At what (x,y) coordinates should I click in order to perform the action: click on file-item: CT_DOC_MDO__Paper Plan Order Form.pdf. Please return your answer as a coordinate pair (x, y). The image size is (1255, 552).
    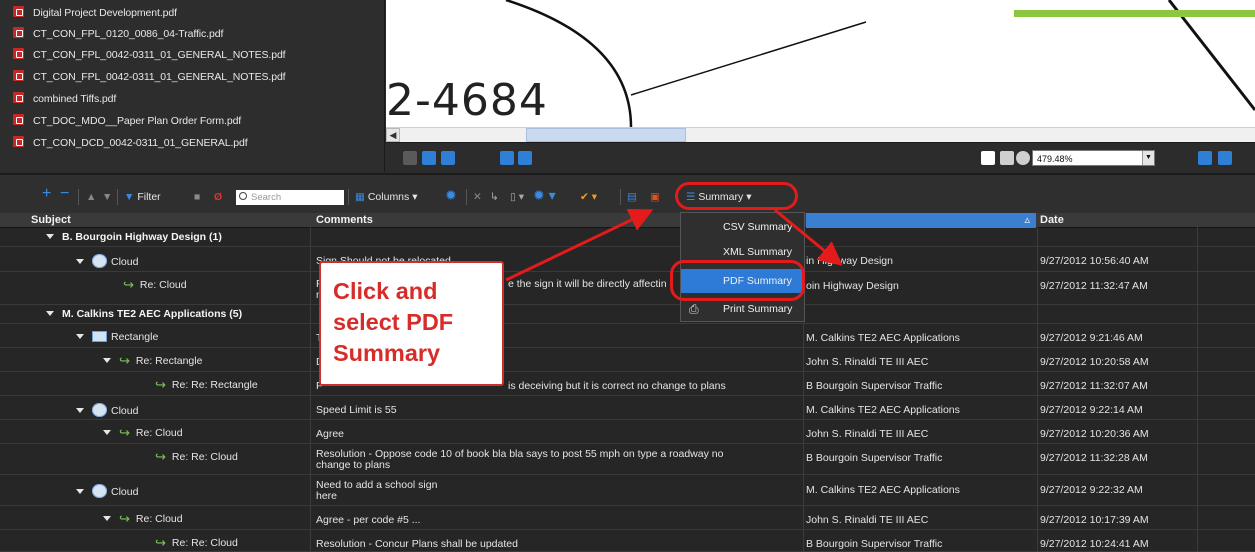
    Looking at the image, I should click on (127, 121).